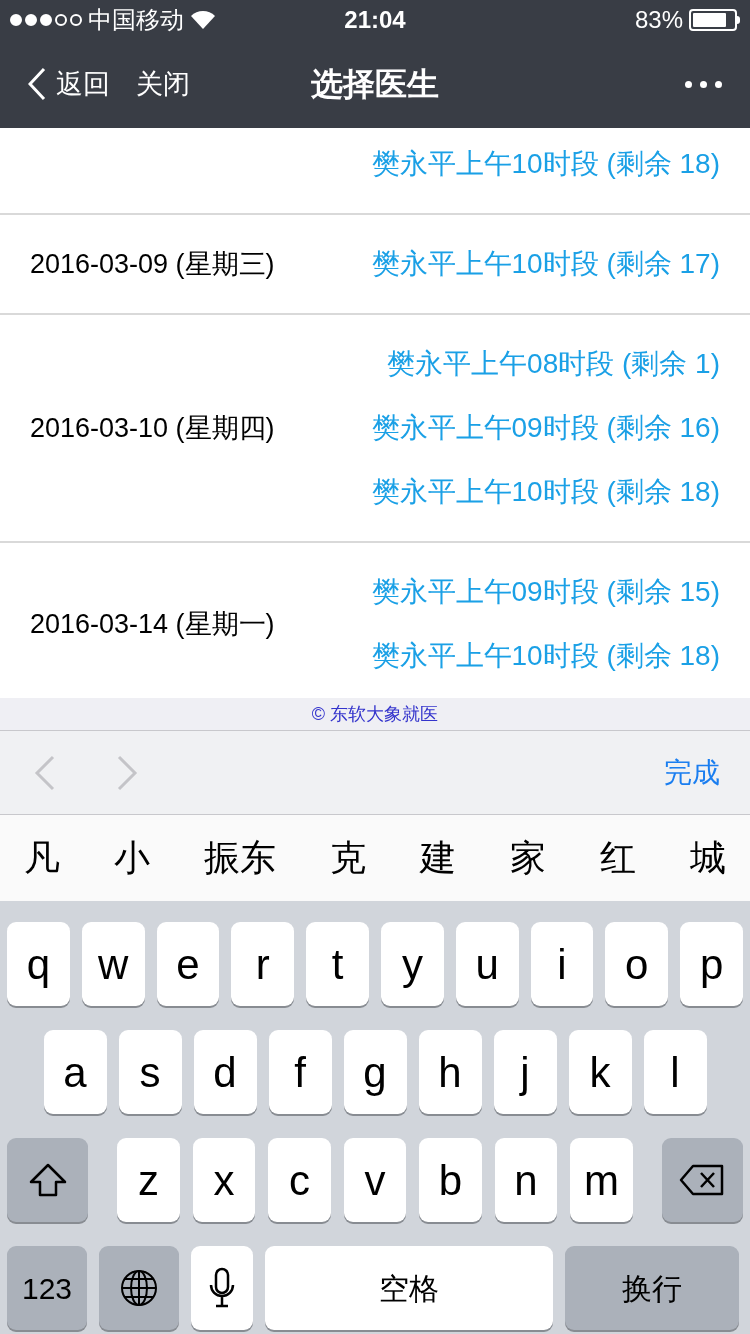 Image resolution: width=750 pixels, height=1334 pixels. Describe the element at coordinates (658, 20) in the screenshot. I see `battery-percent: 83%` at that location.